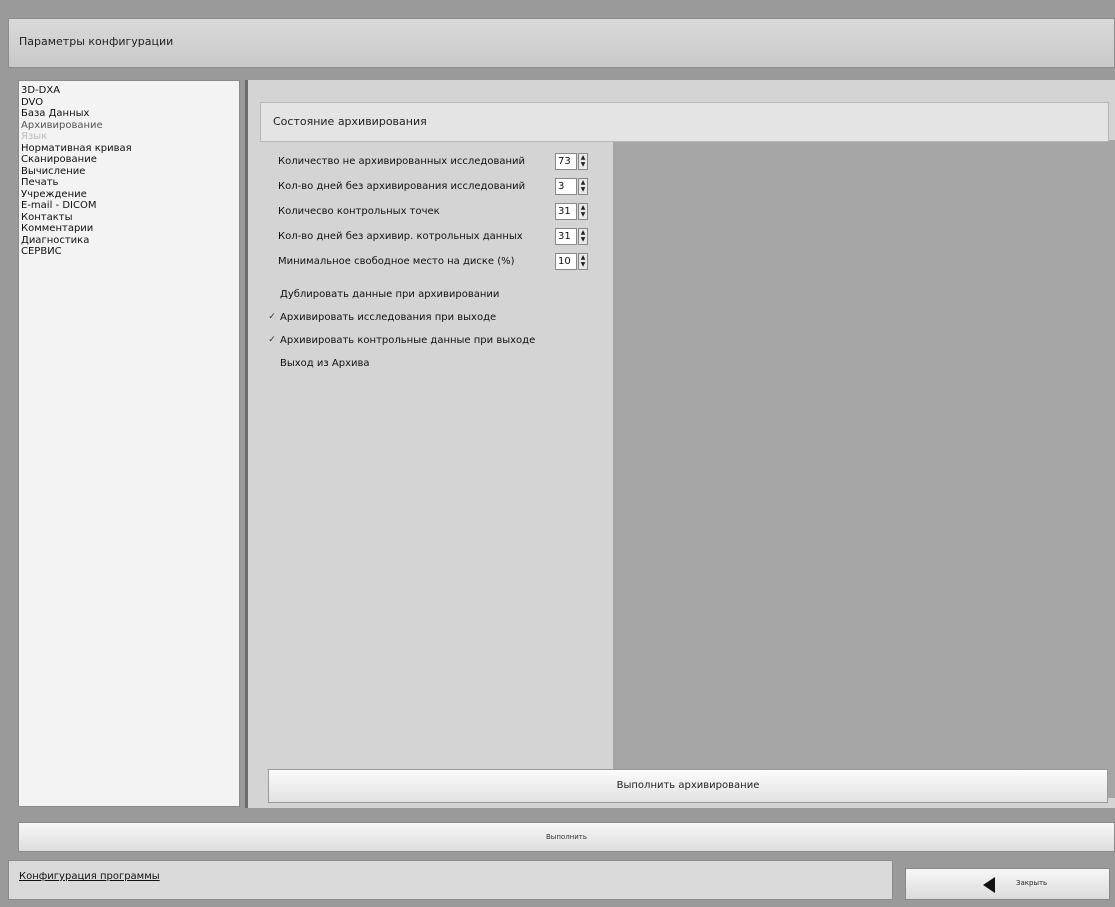 This screenshot has width=1115, height=907. I want to click on program-configuration-link: Конфигурация программы, so click(89, 876).